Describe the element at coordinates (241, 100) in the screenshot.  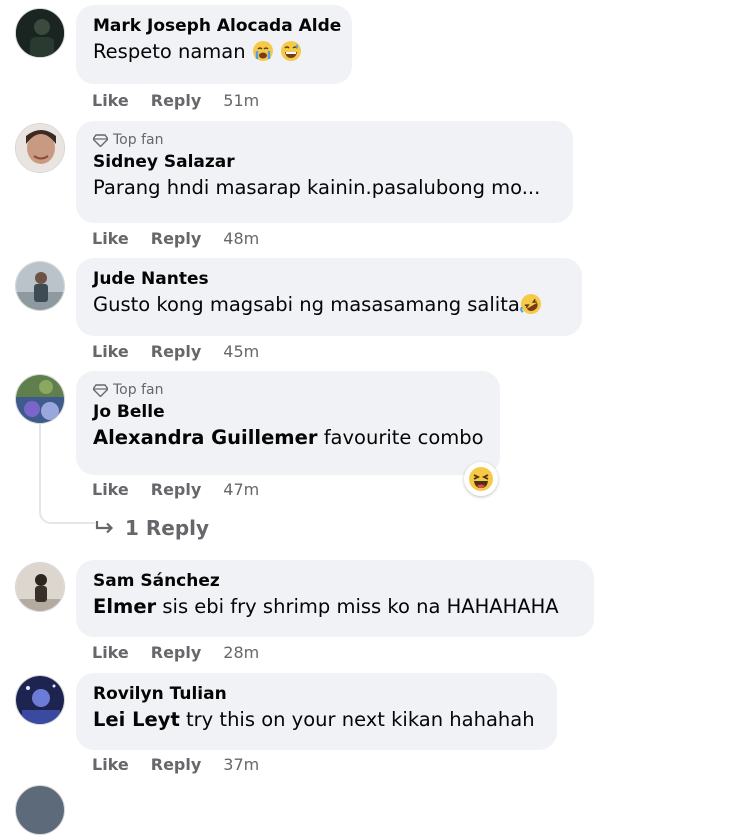
I see `comment-timestamp: 51m` at that location.